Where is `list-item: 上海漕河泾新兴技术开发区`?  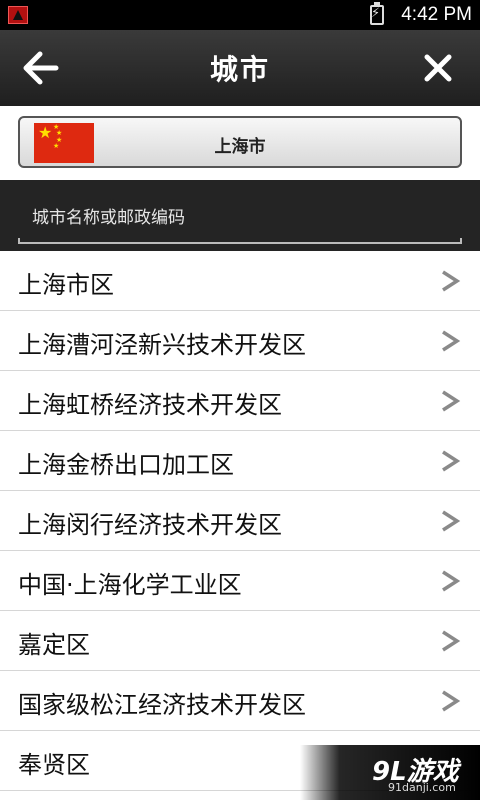
list-item: 上海漕河泾新兴技术开发区 is located at coordinates (240, 341).